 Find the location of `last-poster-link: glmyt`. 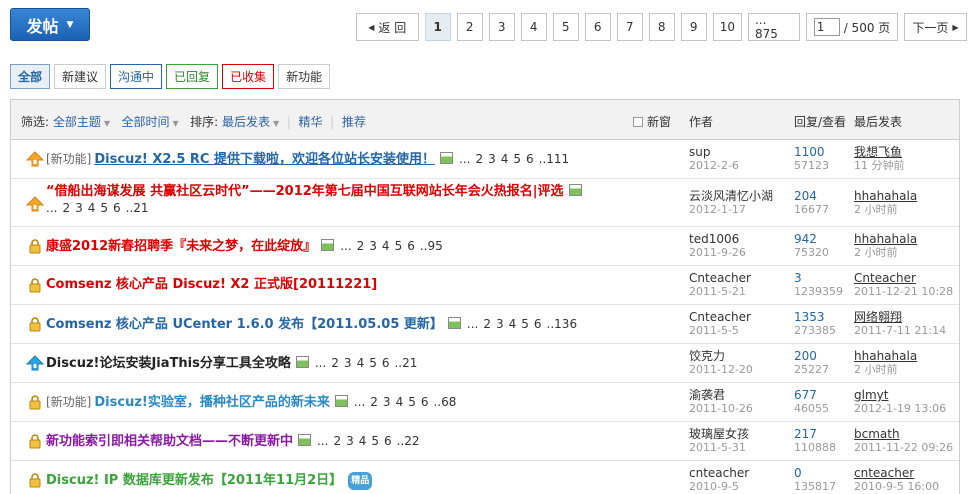

last-poster-link: glmyt is located at coordinates (900, 395).